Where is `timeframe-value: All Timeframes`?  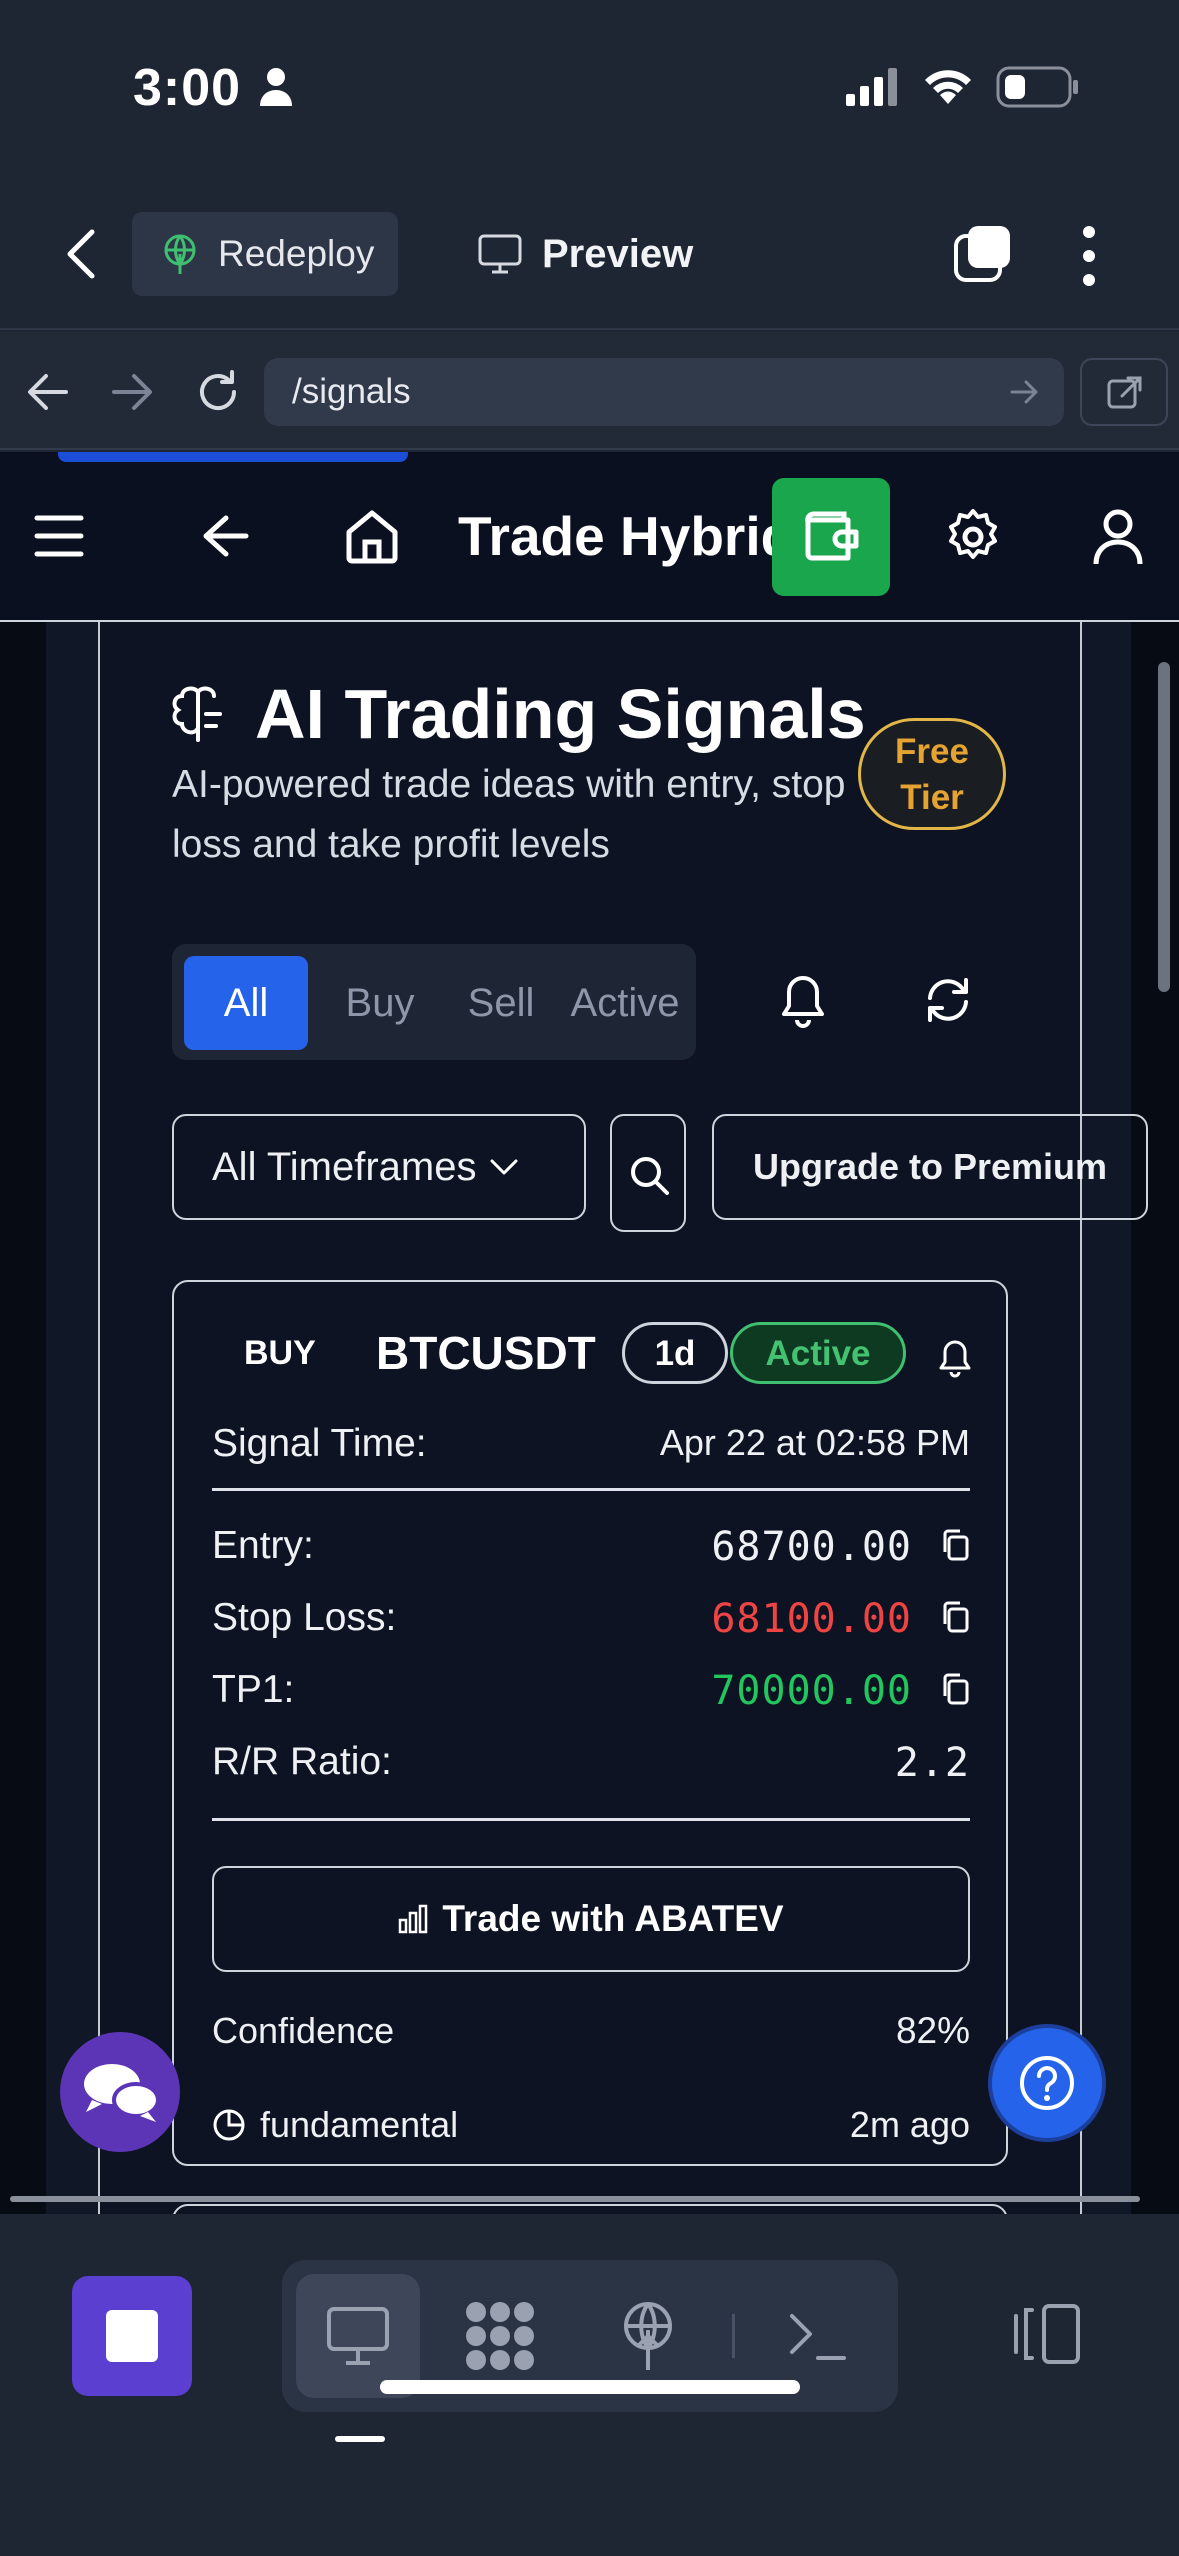 timeframe-value: All Timeframes is located at coordinates (344, 1166).